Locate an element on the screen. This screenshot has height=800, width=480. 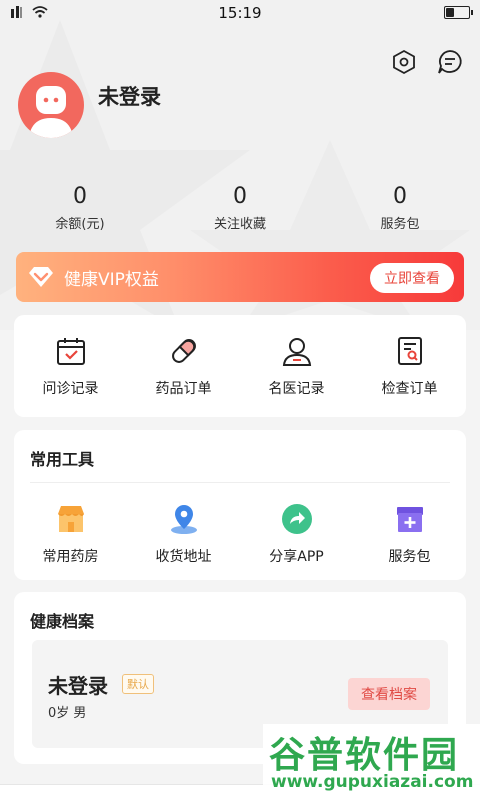
card-title: 健康档案 is located at coordinates (62, 621).